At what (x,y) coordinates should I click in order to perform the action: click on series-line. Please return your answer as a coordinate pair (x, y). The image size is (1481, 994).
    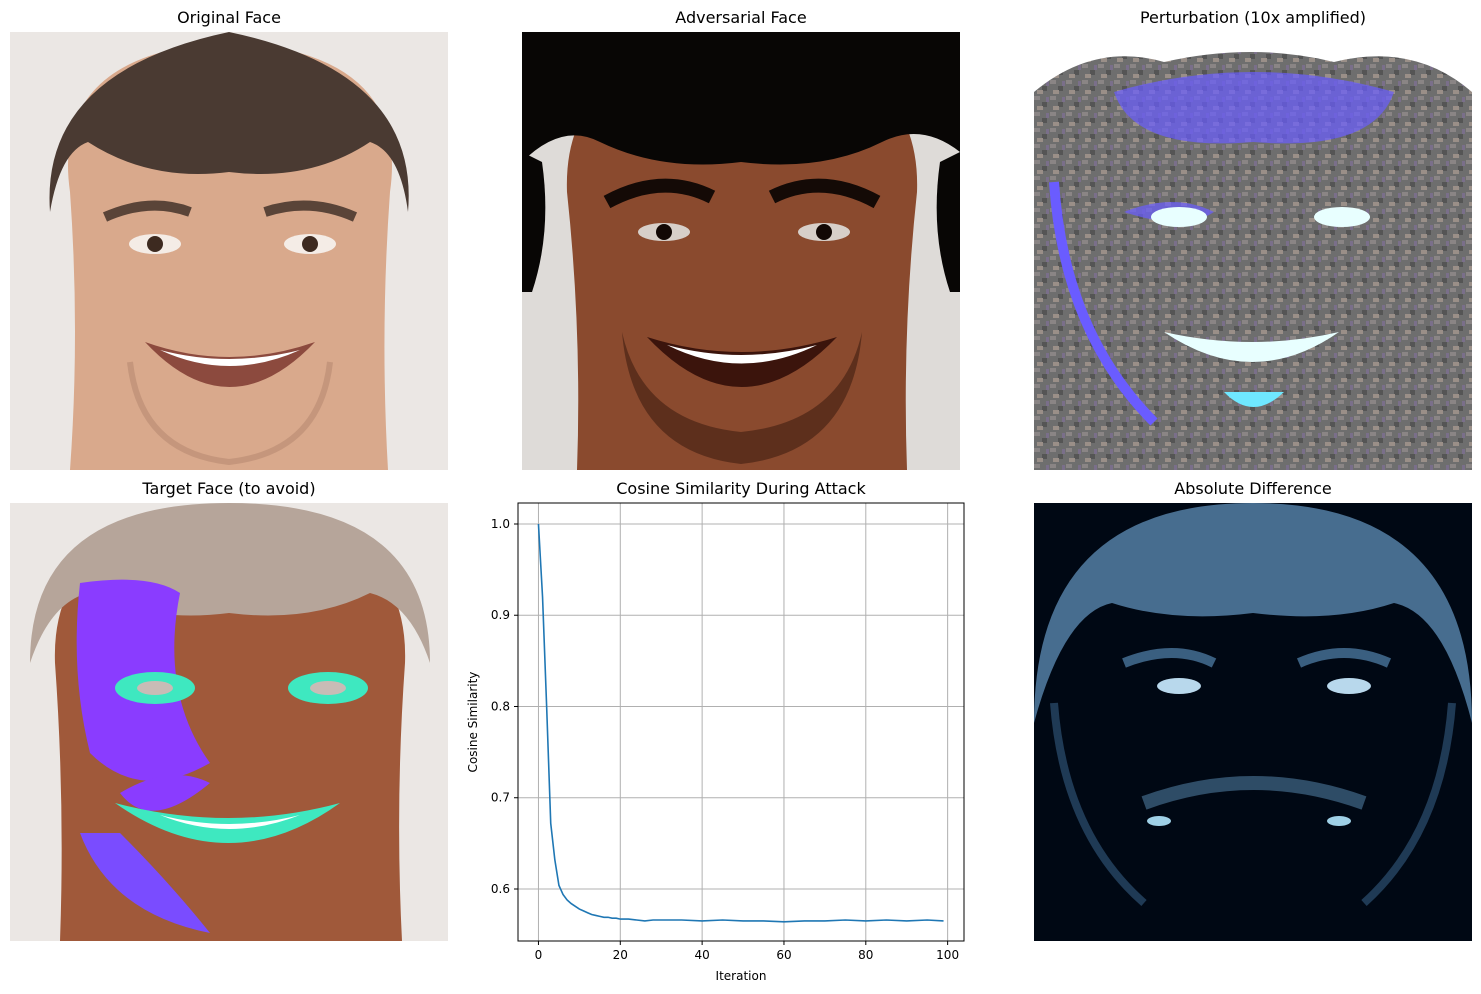
    Looking at the image, I should click on (740, 723).